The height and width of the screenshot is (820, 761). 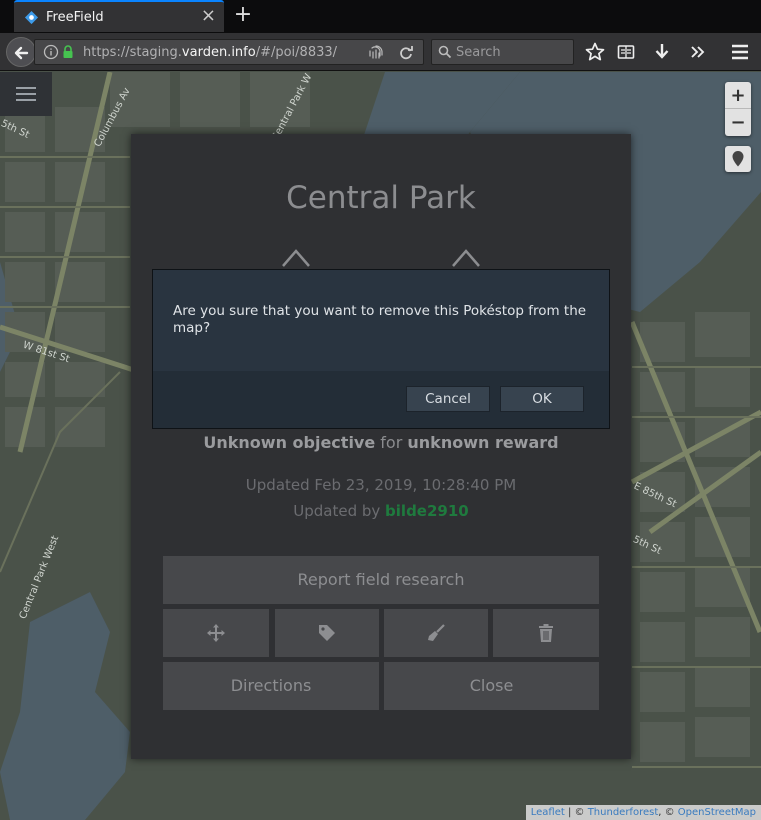 I want to click on updated-timestamp: Updated Feb 23, 2019, 10:28:40 PM, so click(x=381, y=485).